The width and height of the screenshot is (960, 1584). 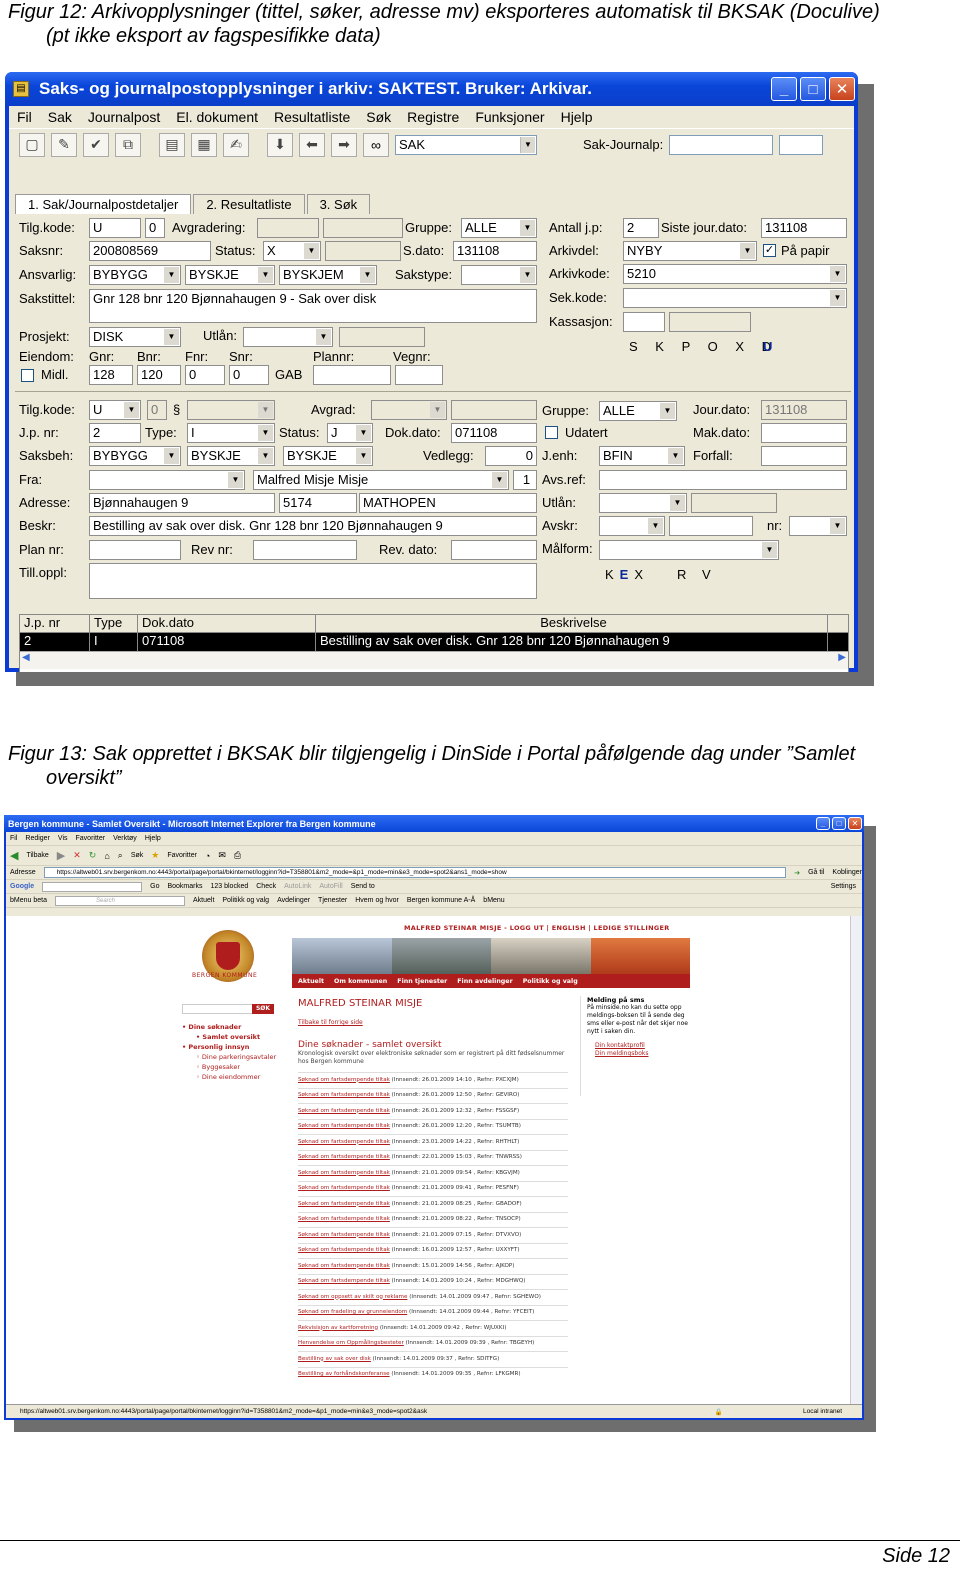 I want to click on links-label: Koblinger, so click(x=847, y=872).